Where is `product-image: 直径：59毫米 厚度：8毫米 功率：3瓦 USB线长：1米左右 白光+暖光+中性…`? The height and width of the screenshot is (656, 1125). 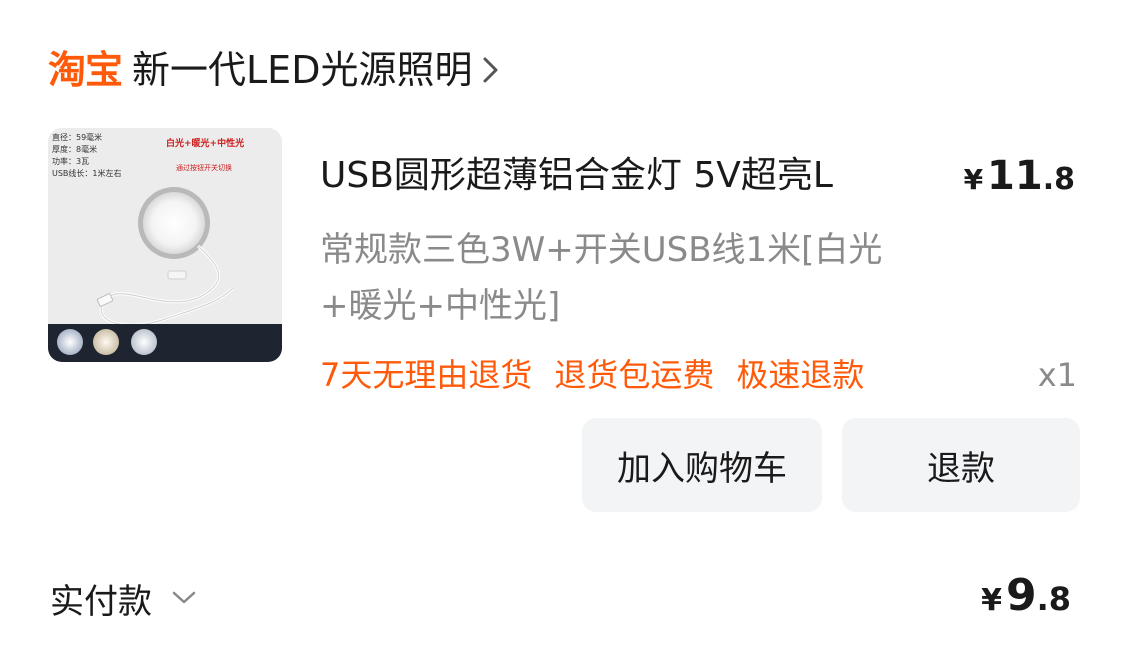 product-image: 直径：59毫米 厚度：8毫米 功率：3瓦 USB线长：1米左右 白光+暖光+中性… is located at coordinates (165, 245).